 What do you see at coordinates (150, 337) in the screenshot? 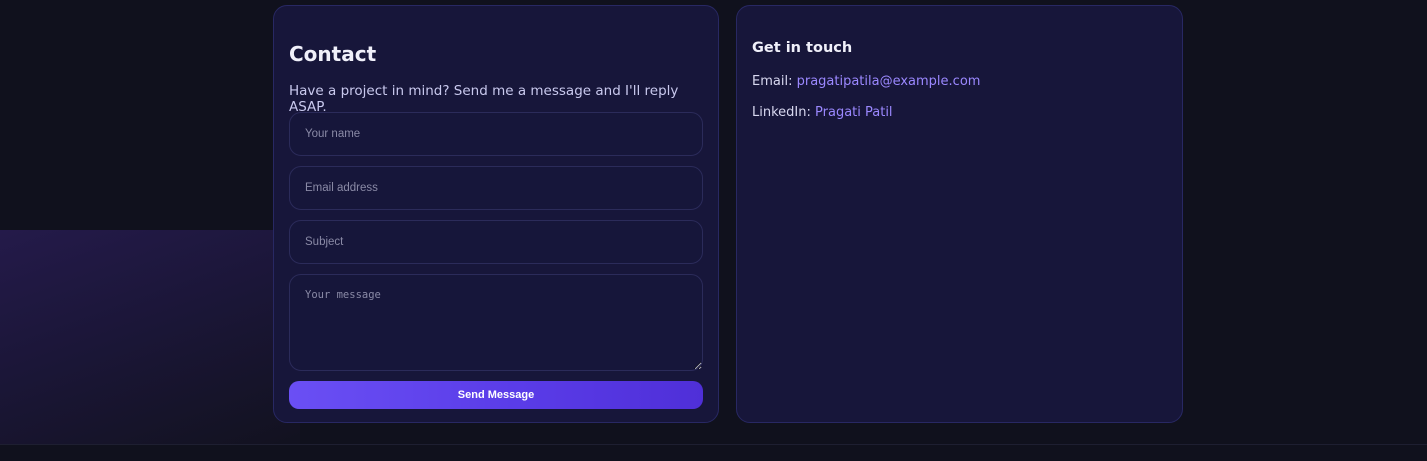
I see `background-glow` at bounding box center [150, 337].